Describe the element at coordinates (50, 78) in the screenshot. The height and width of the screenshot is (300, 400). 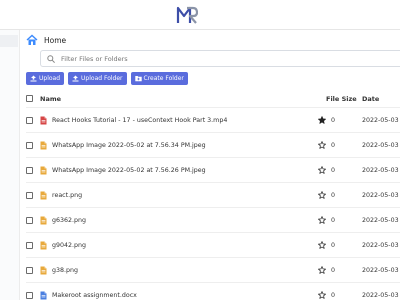
I see `upload-button-label: Upload` at that location.